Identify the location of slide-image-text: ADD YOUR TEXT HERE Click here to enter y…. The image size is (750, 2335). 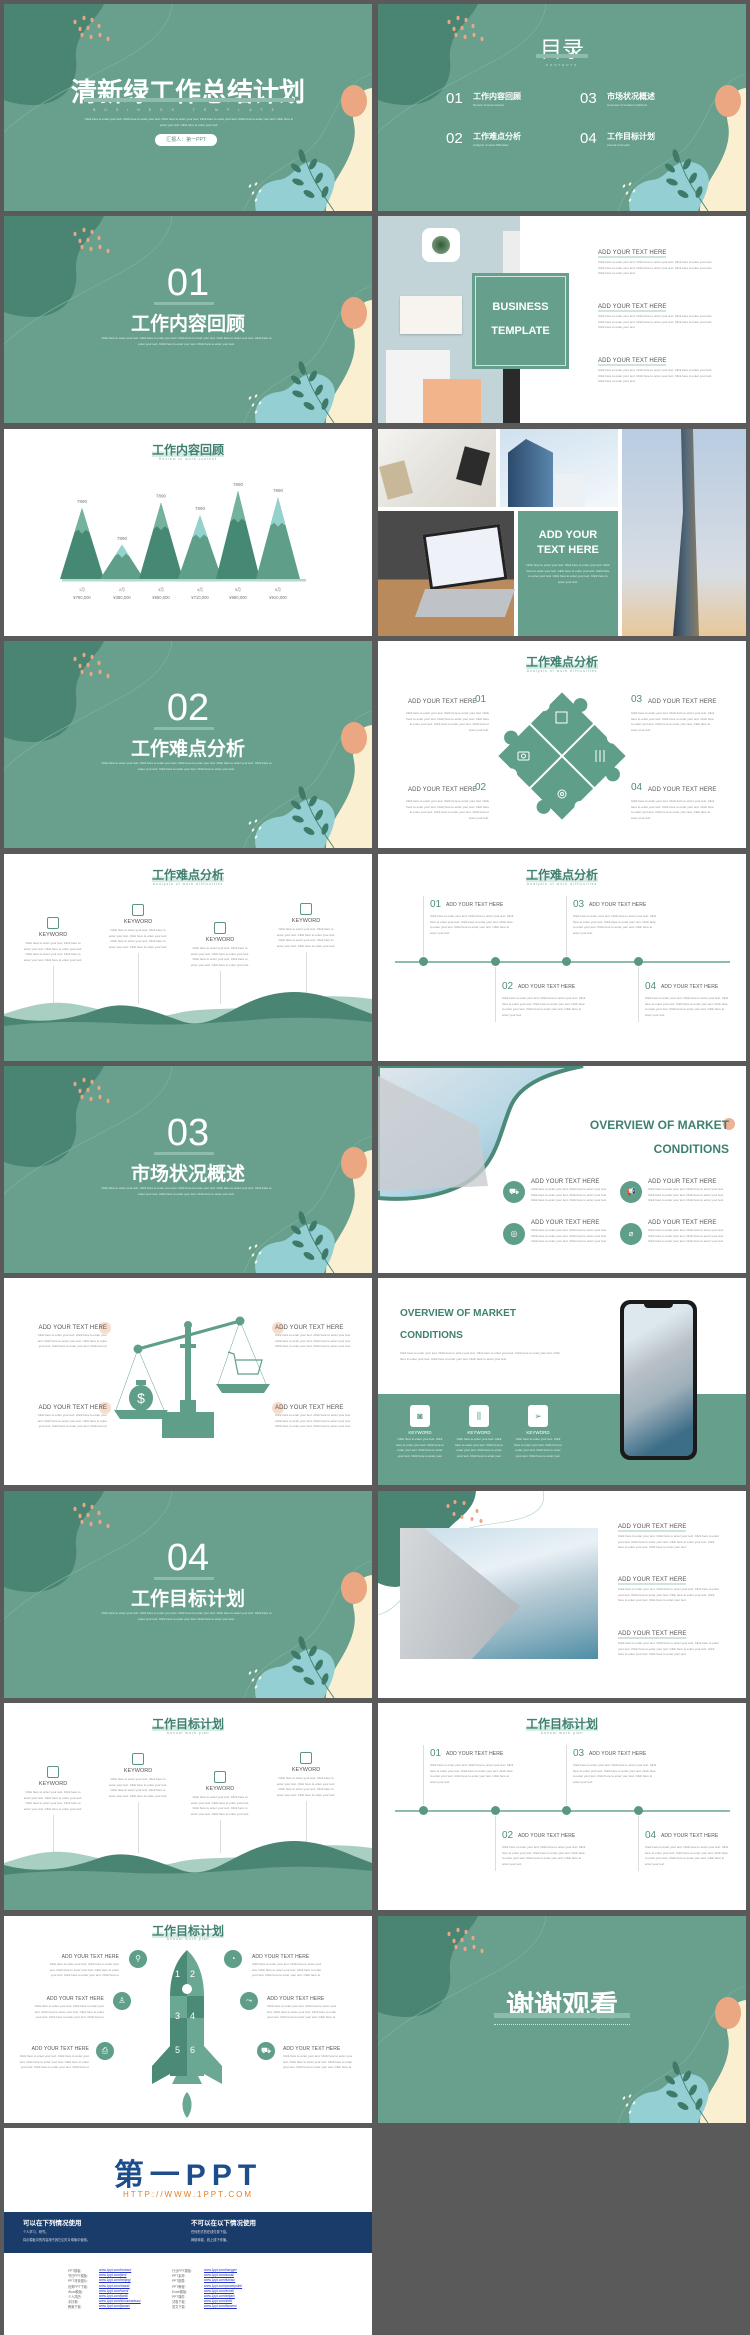
(562, 1594).